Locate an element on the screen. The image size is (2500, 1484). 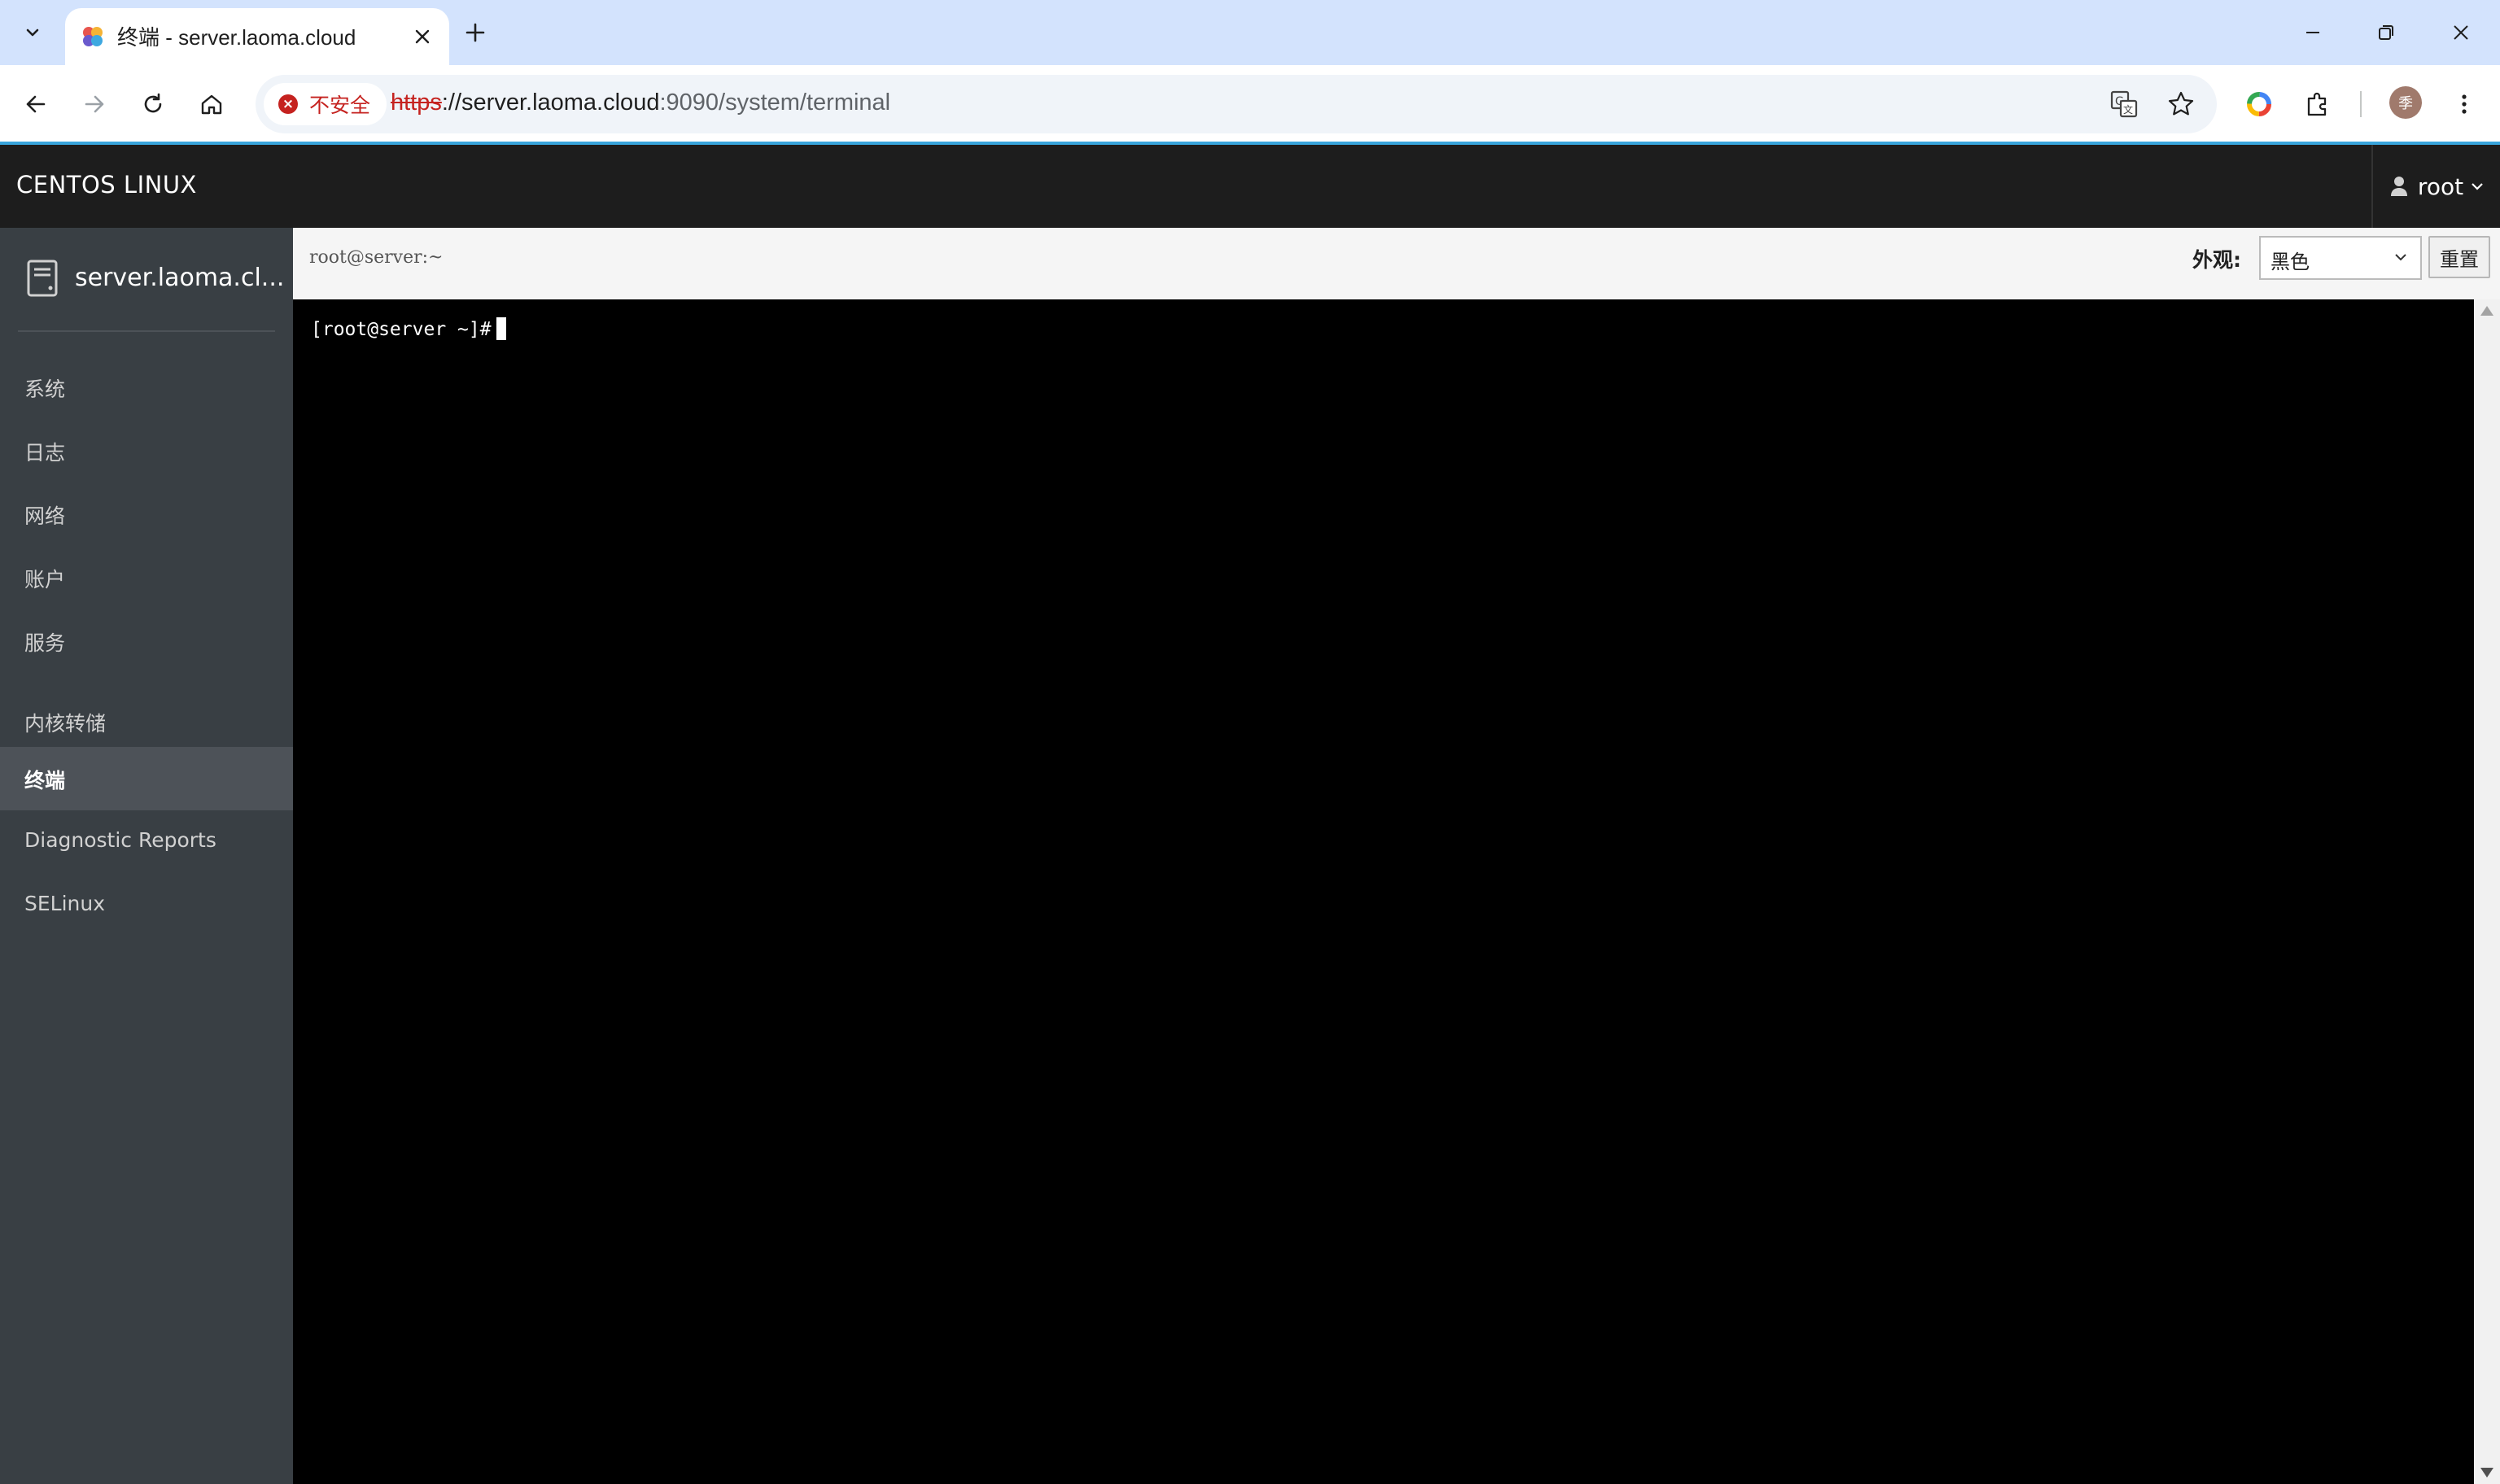
cockpit-favicon-icon is located at coordinates (93, 36).